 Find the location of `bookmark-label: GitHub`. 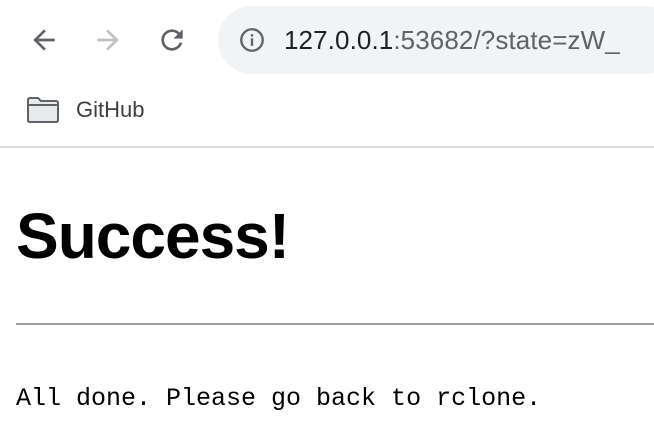

bookmark-label: GitHub is located at coordinates (110, 109).